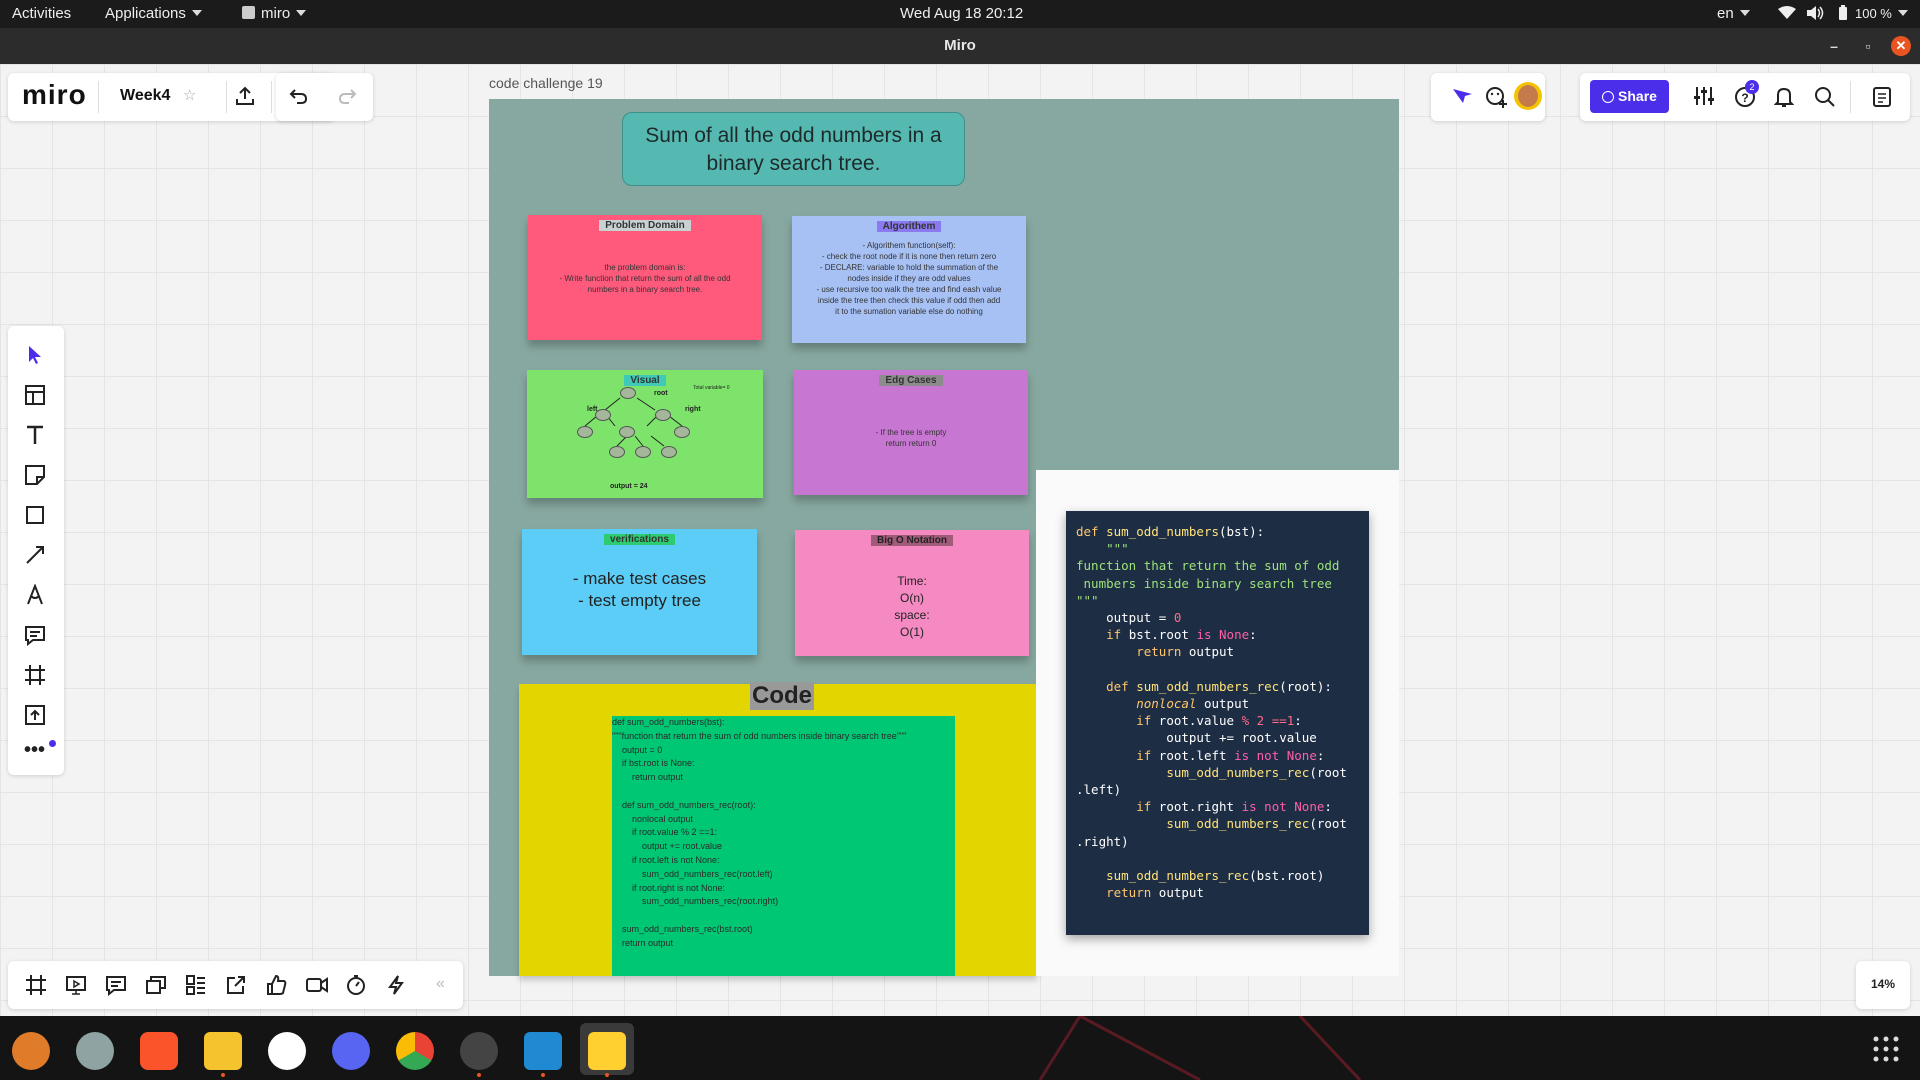 The width and height of the screenshot is (1920, 1080). Describe the element at coordinates (95, 1051) in the screenshot. I see `settings-app-icon` at that location.